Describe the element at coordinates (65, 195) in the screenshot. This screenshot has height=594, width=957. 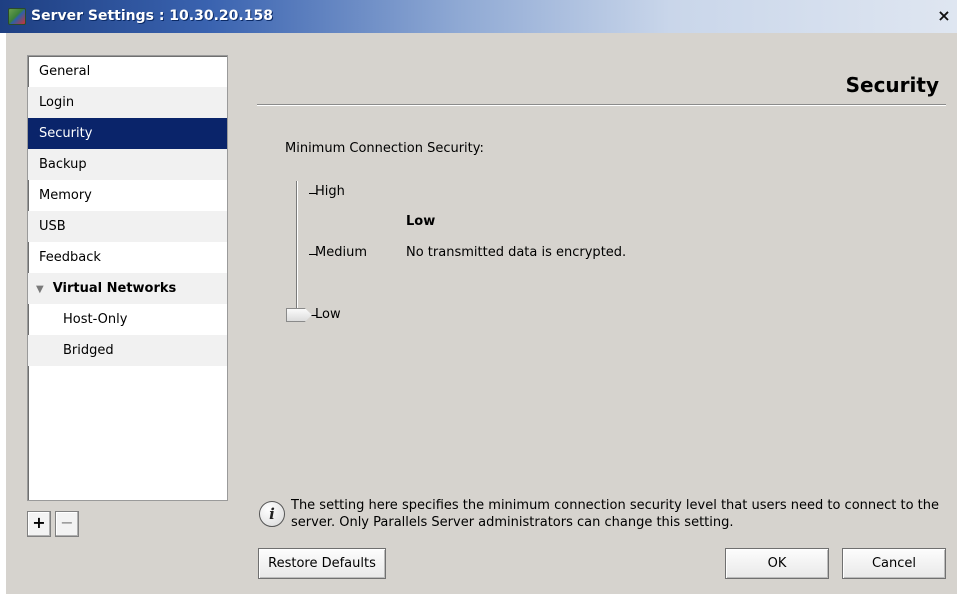
I see `sidebar-item-label: Memory` at that location.